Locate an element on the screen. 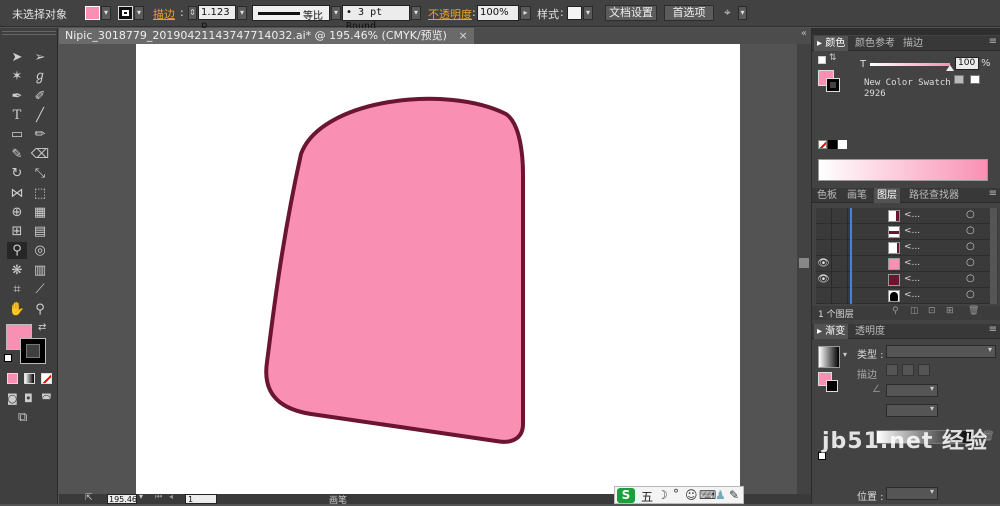  curvature-tool-icon: ✐ is located at coordinates (40, 96).